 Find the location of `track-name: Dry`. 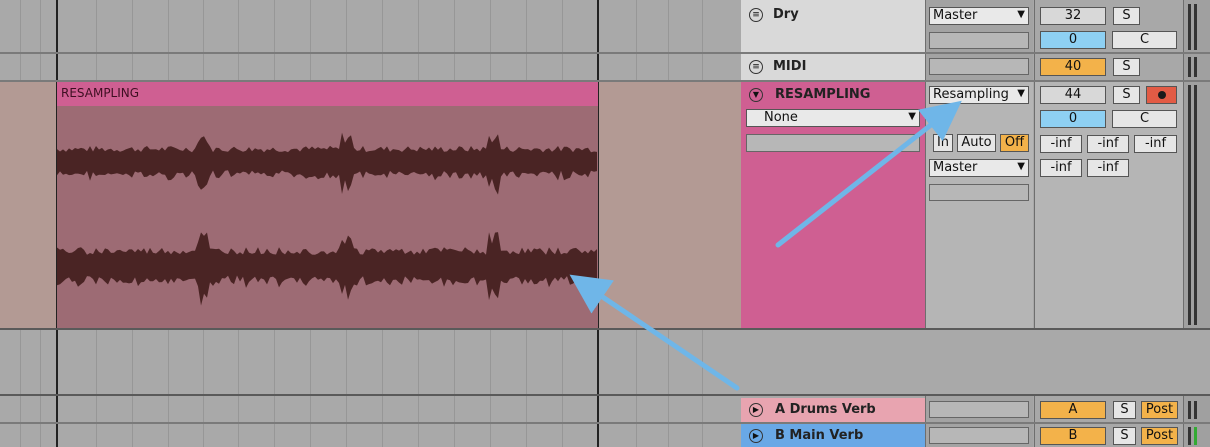

track-name: Dry is located at coordinates (786, 14).